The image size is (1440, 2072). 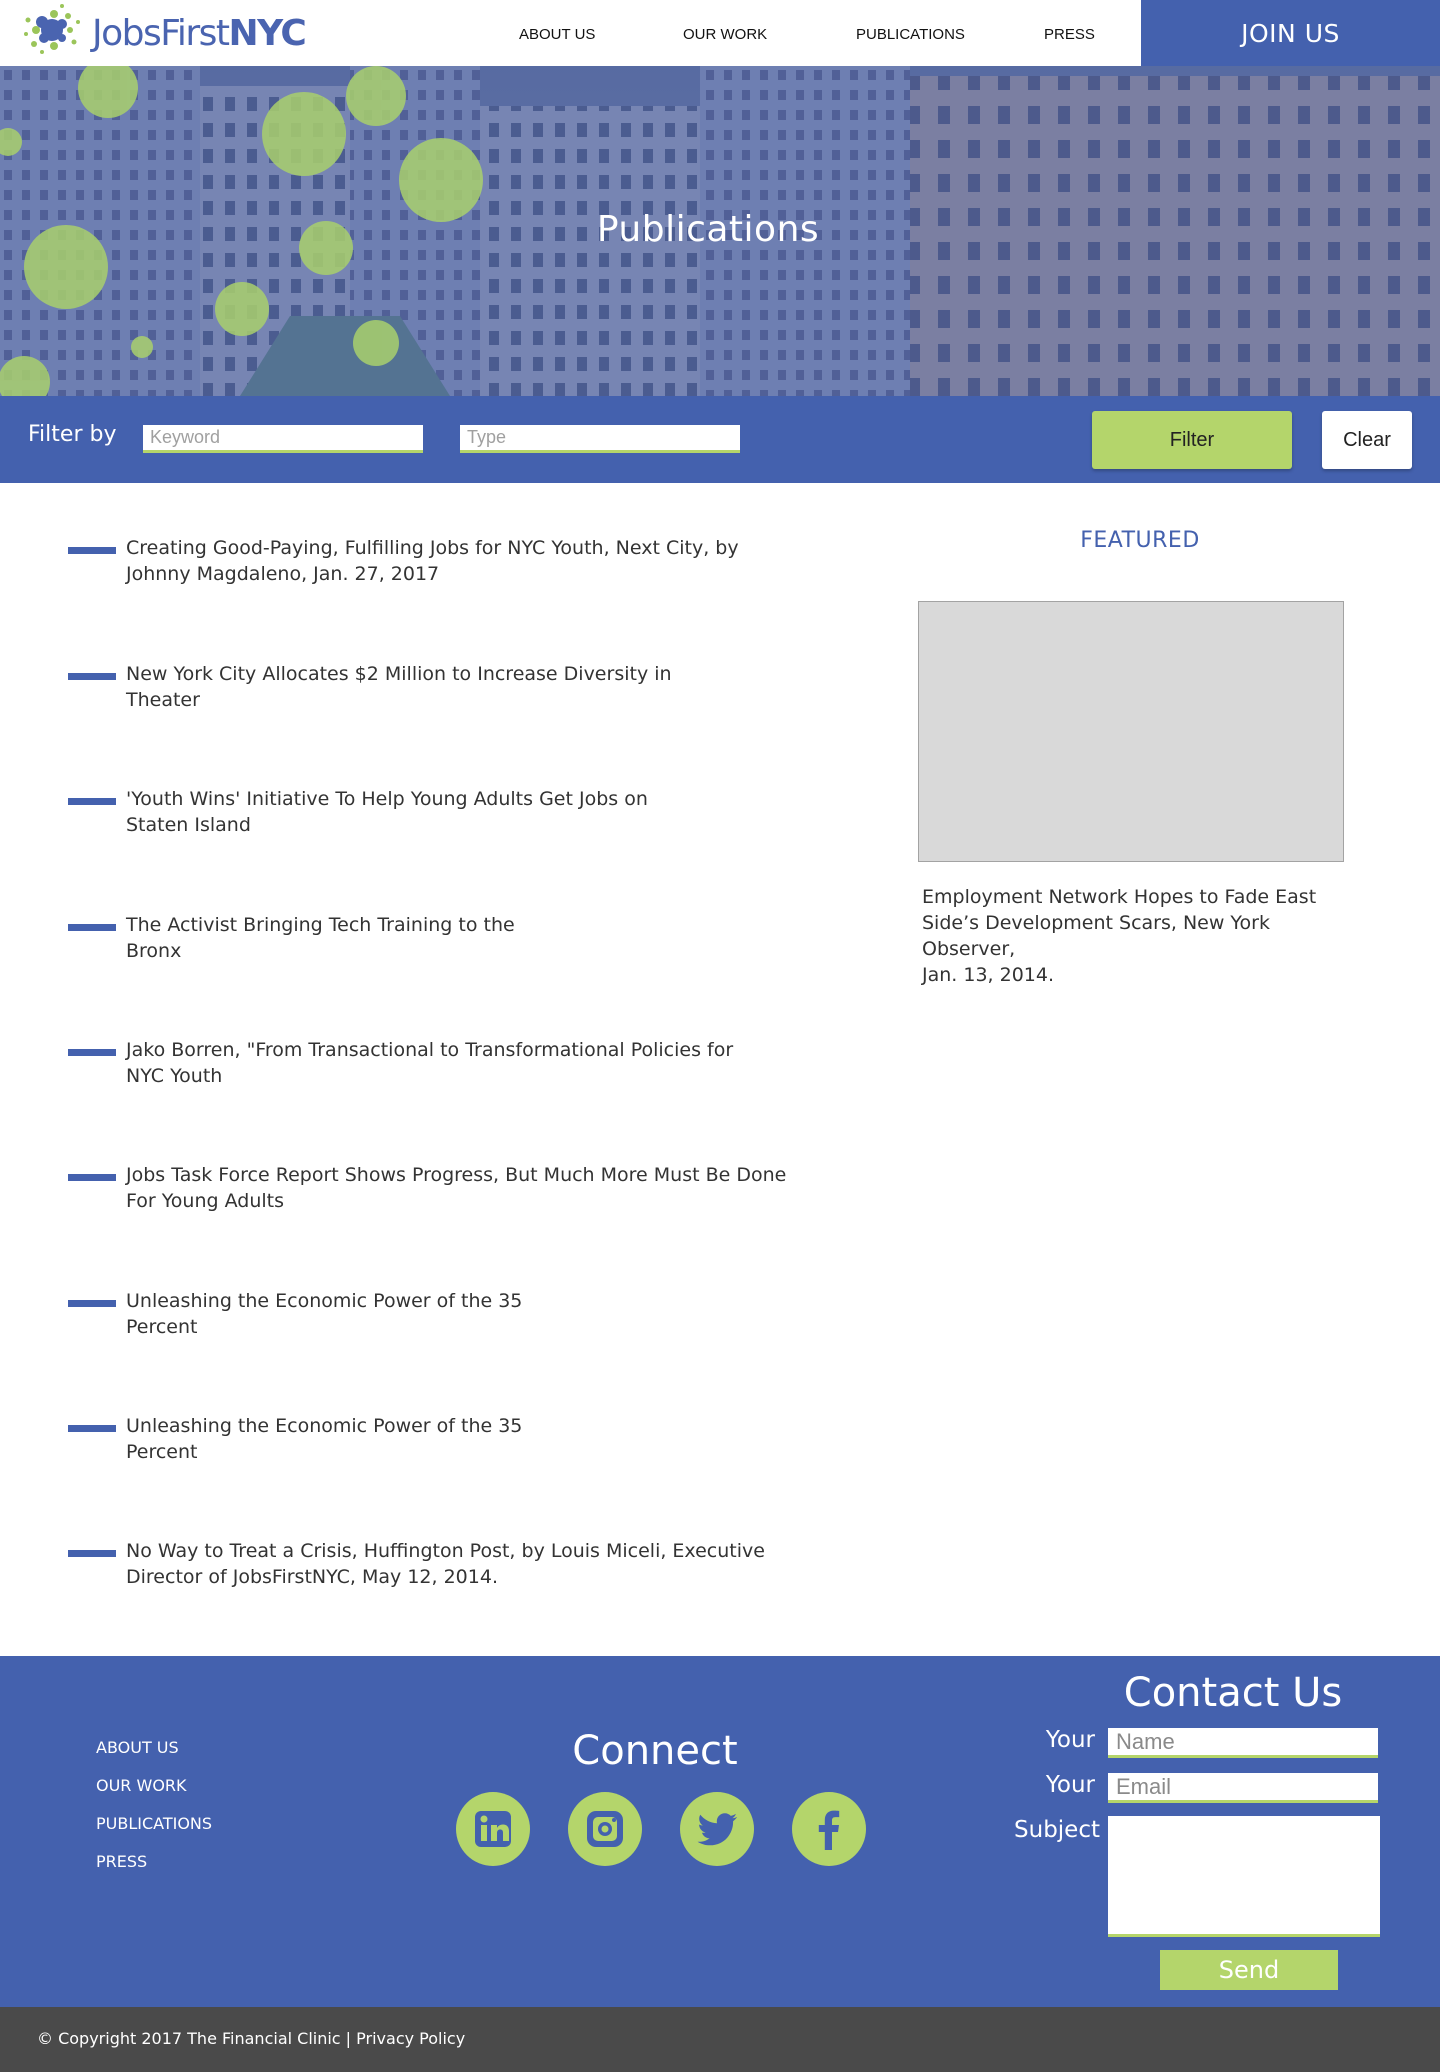 I want to click on instagram-button, so click(x=605, y=1829).